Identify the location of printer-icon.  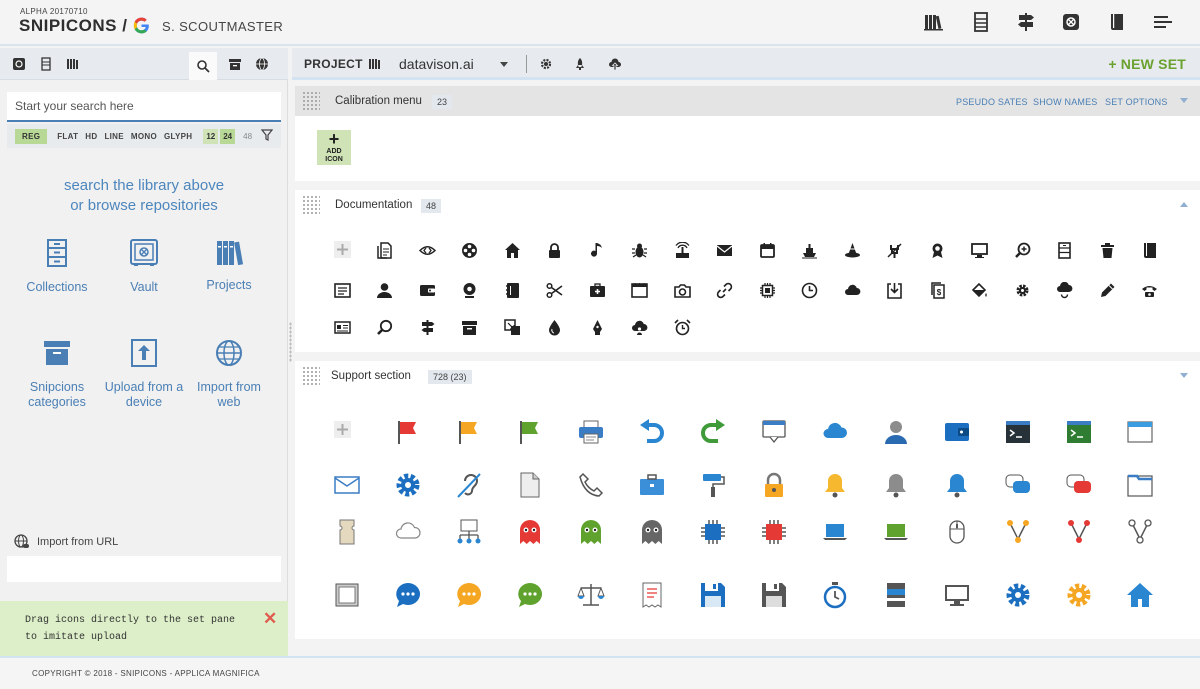
(591, 432).